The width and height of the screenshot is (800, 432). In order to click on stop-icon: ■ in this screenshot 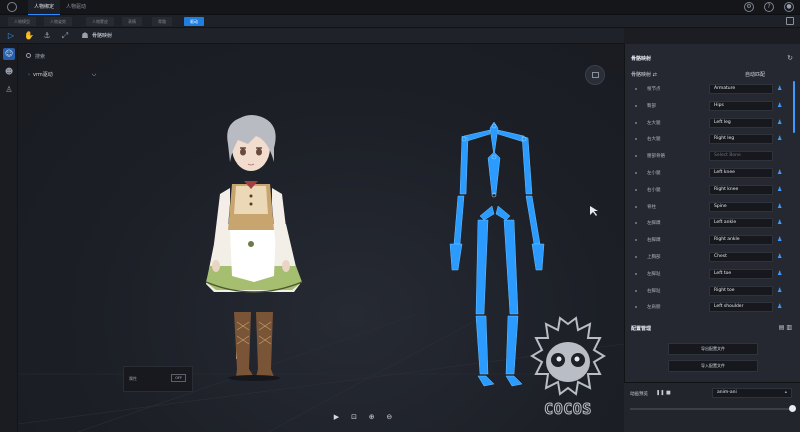, I will do `click(668, 393)`.